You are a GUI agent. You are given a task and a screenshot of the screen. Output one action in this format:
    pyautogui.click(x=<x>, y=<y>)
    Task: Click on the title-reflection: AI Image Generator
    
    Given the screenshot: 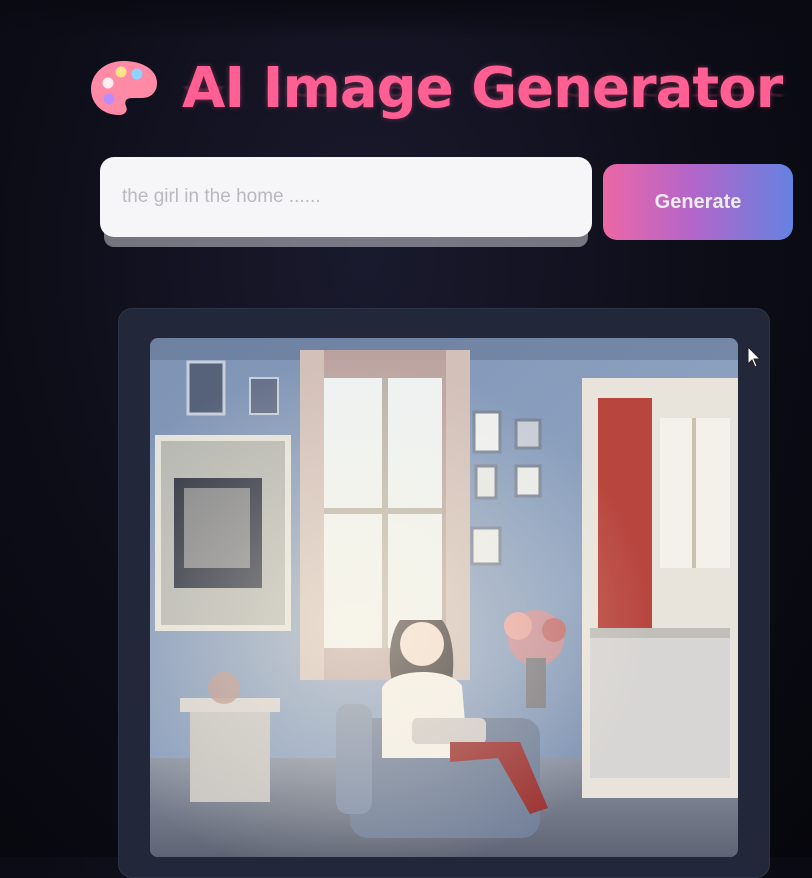 What is the action you would take?
    pyautogui.click(x=482, y=92)
    